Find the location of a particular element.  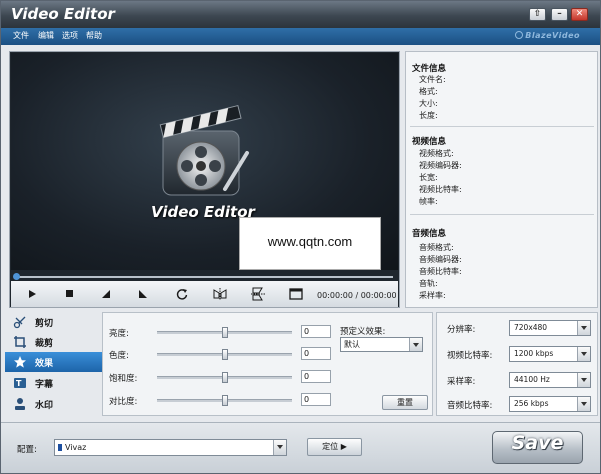

contrast-label: 对比度: is located at coordinates (123, 402).